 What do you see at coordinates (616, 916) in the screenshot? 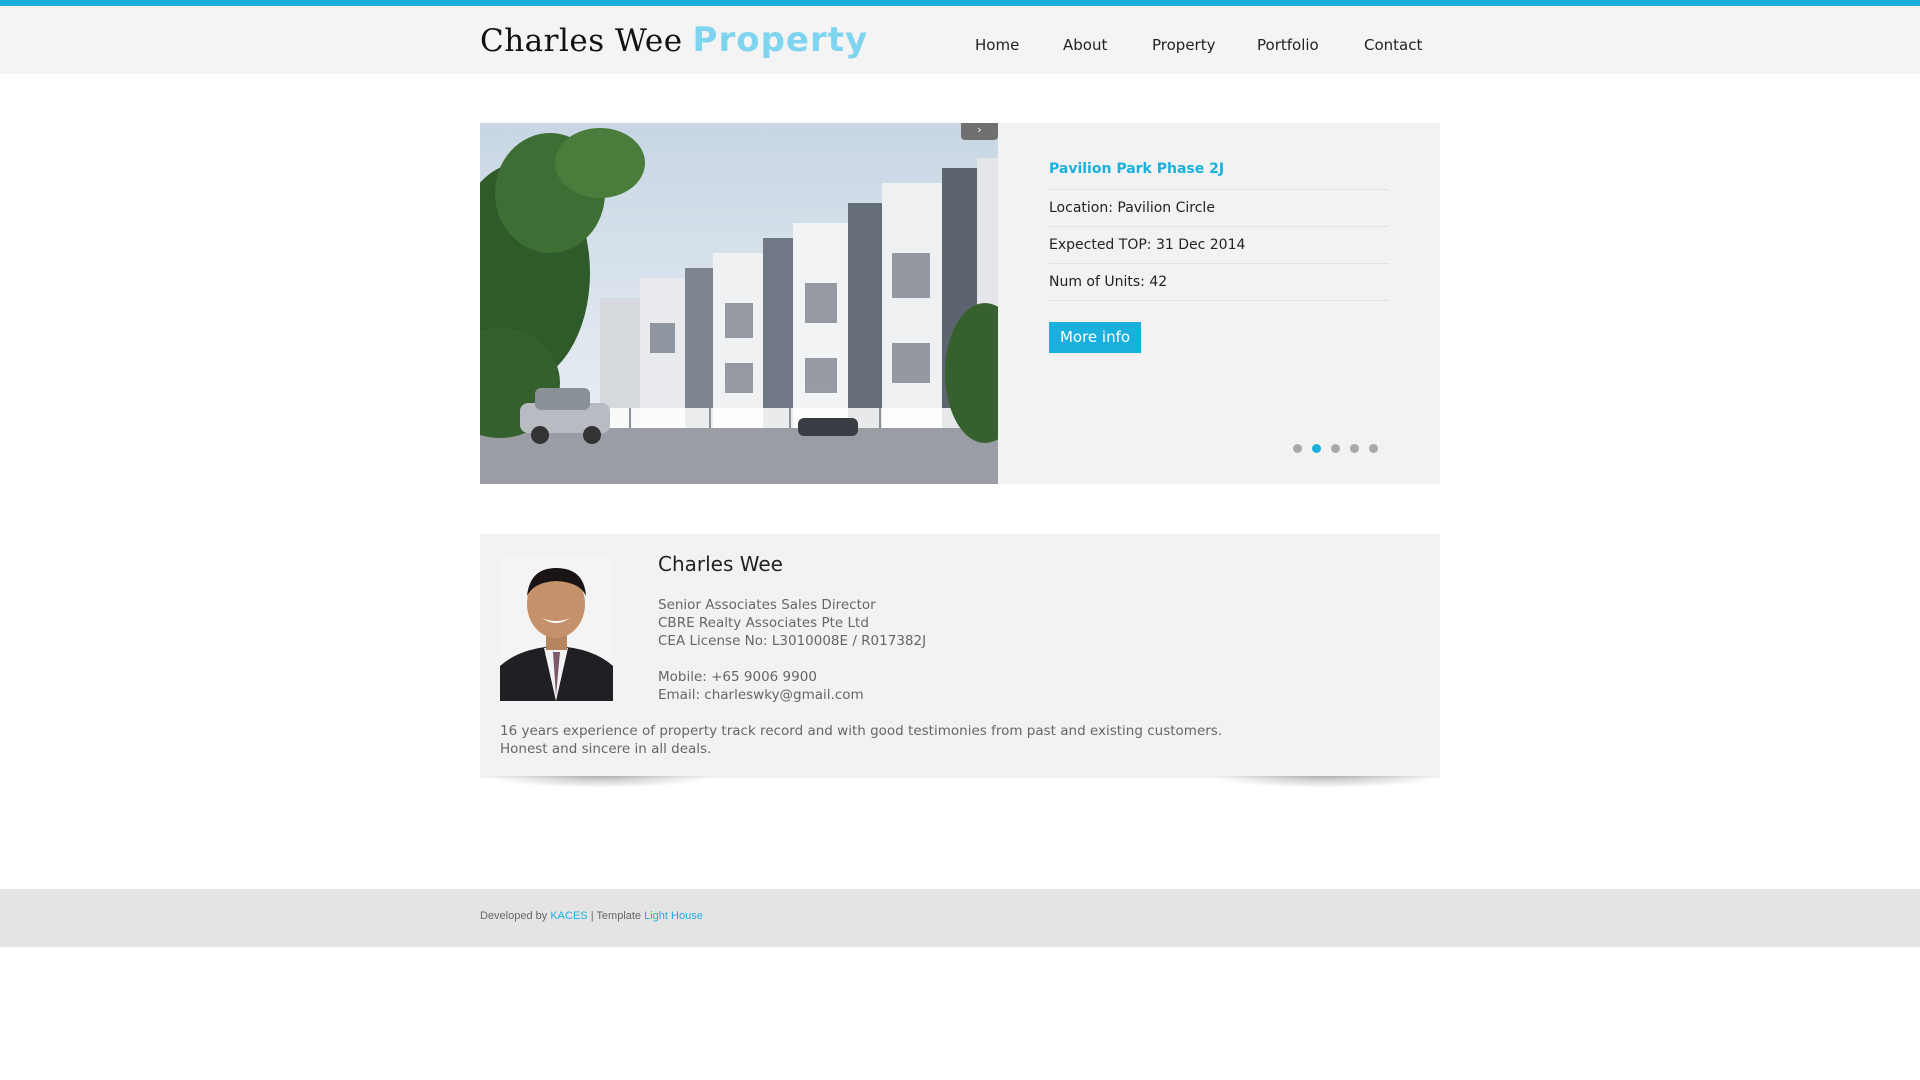
I see `footer-template-label: | Template` at bounding box center [616, 916].